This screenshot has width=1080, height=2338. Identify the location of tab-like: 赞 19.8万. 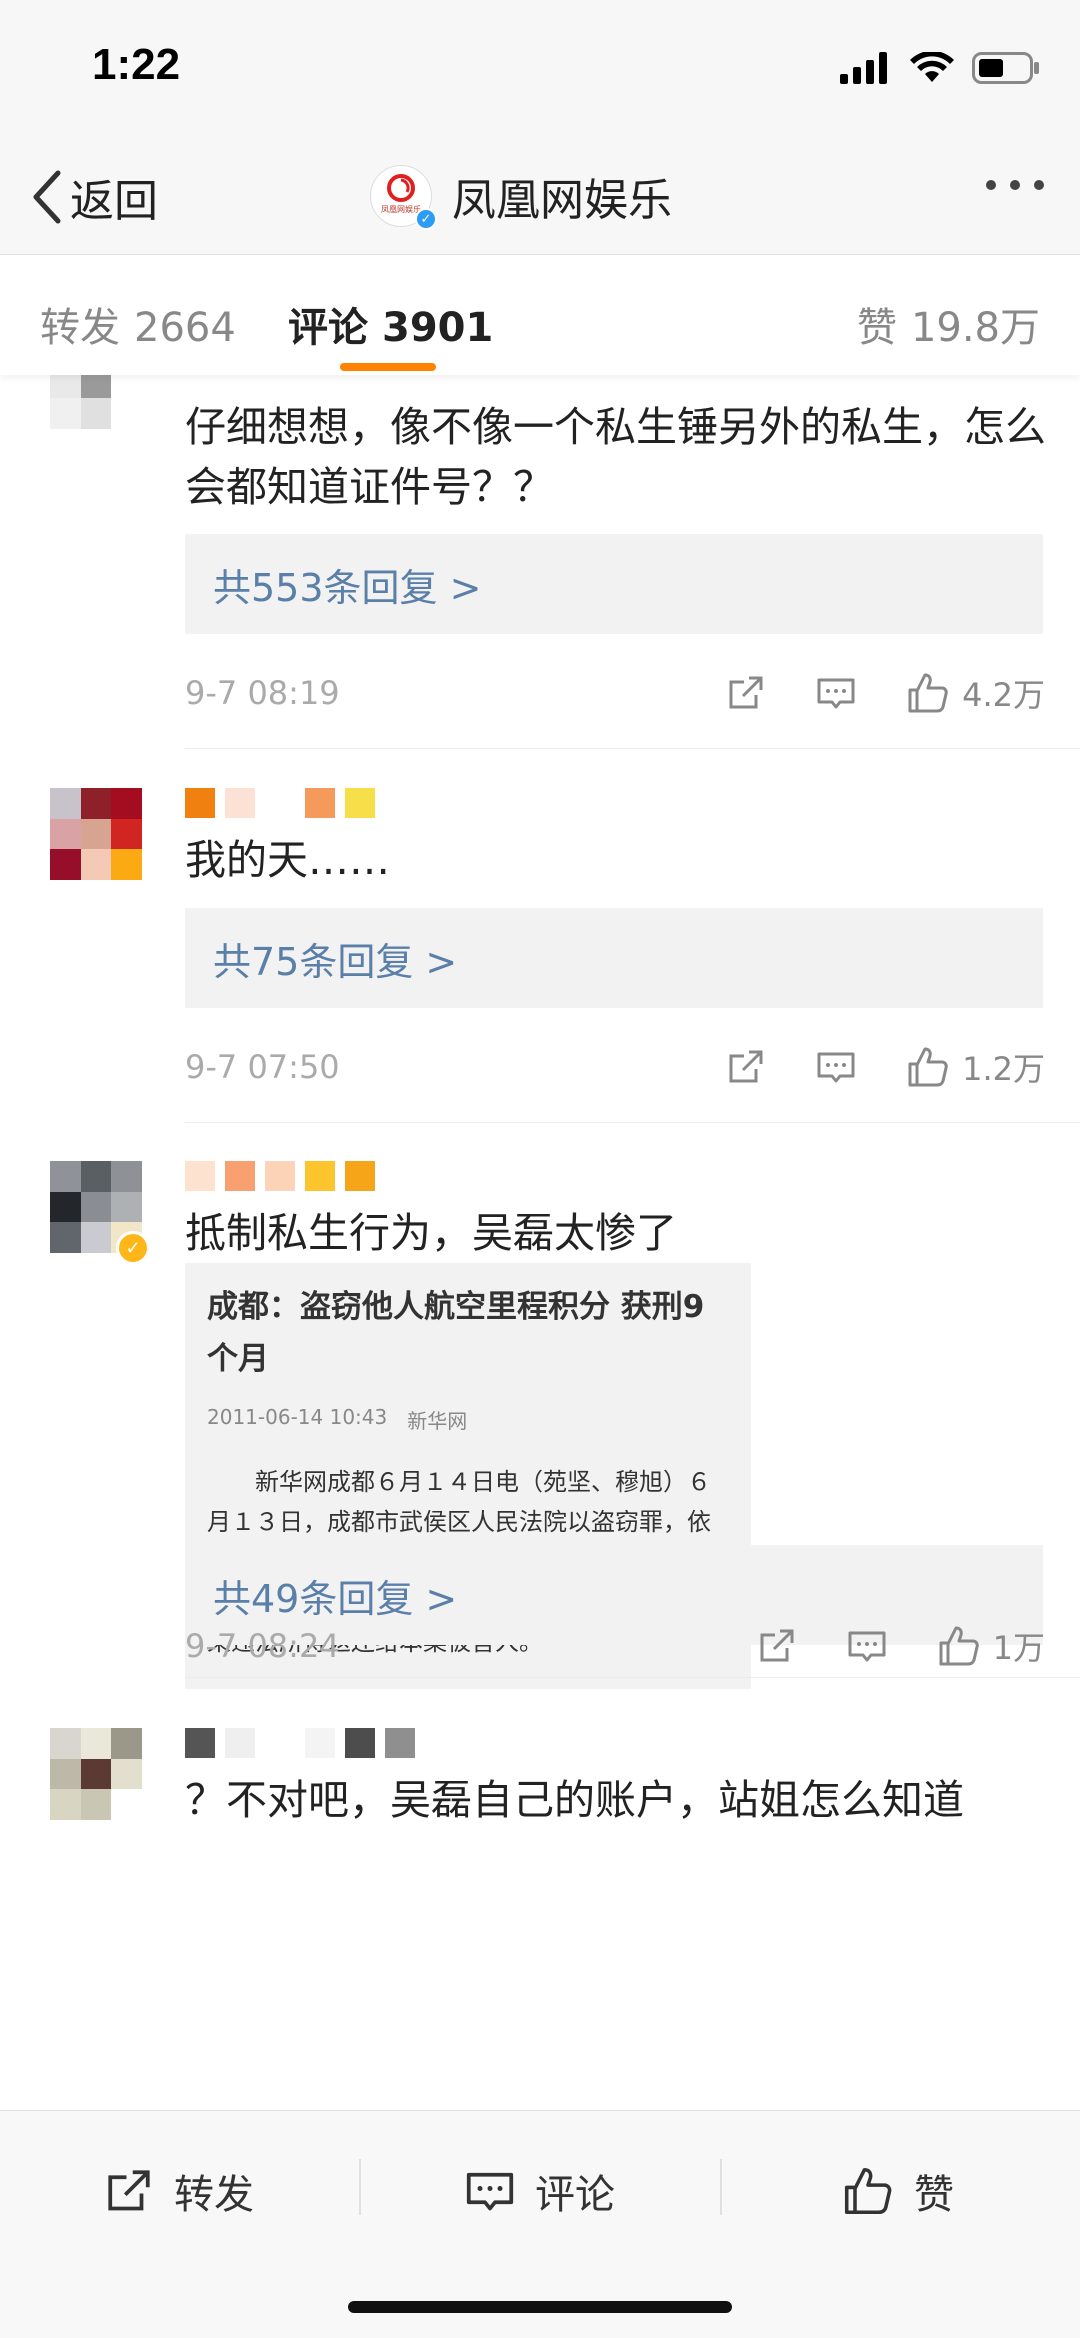
(948, 324).